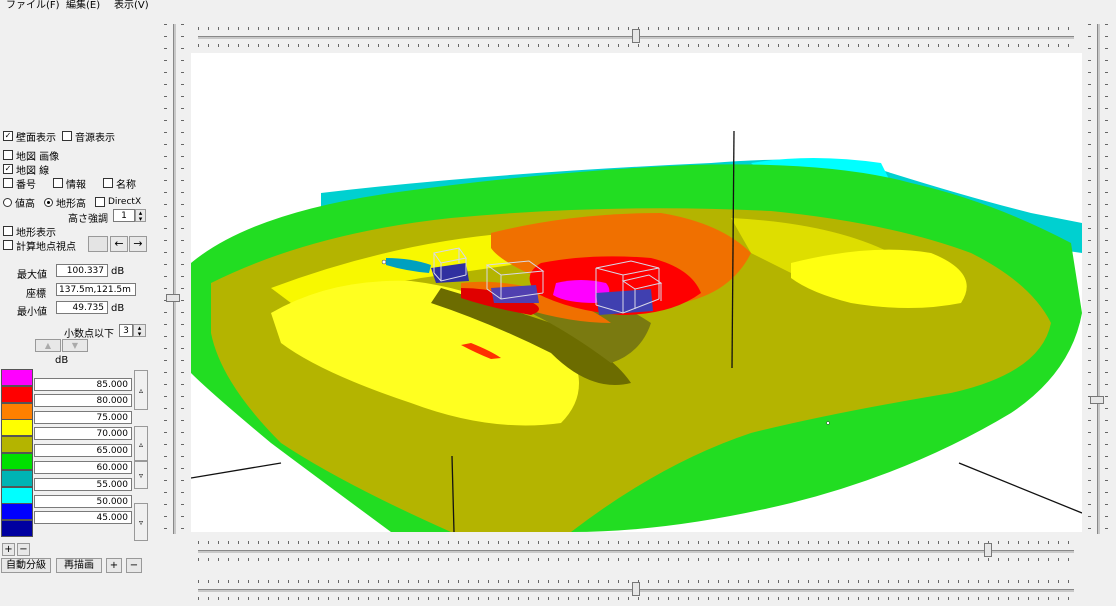  What do you see at coordinates (75, 430) in the screenshot?
I see `legend-row: 70.000` at bounding box center [75, 430].